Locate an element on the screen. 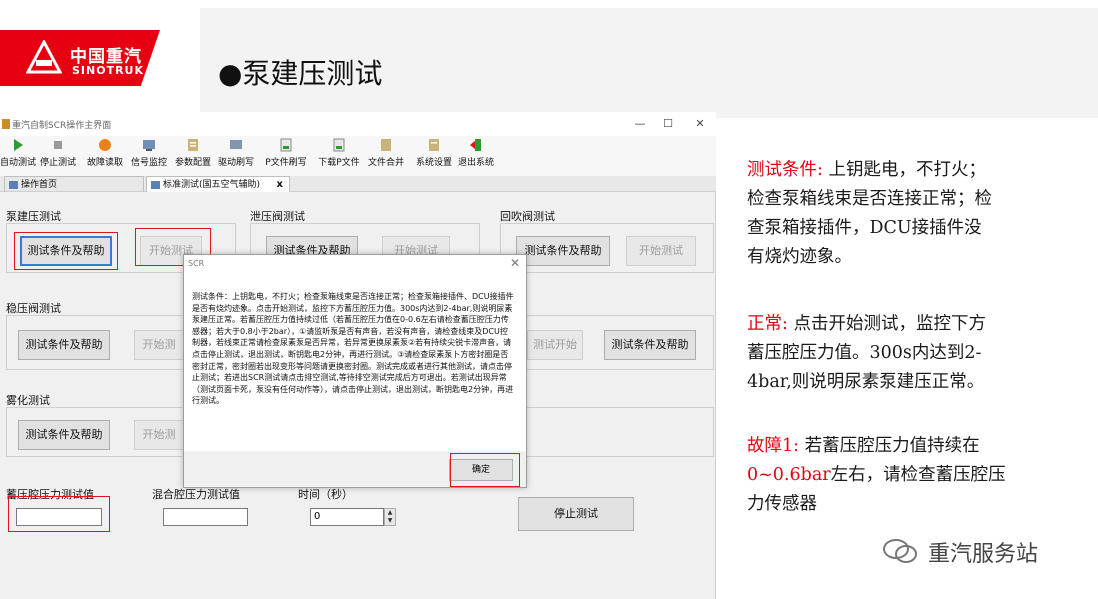 Image resolution: width=1098 pixels, height=599 pixels. blowback-group-label: 回吹阀测试 is located at coordinates (527, 216).